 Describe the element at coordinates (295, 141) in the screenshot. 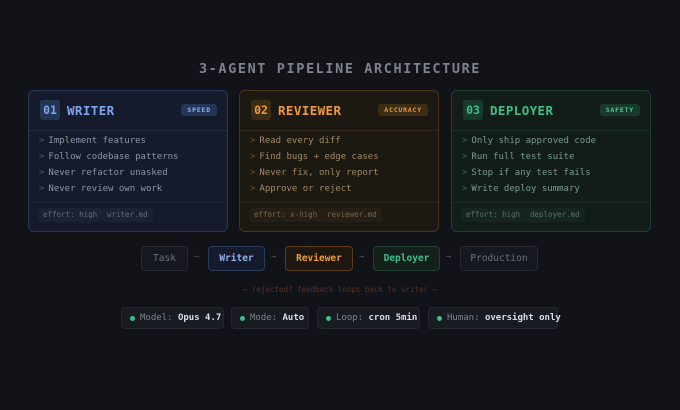

I see `list-item: > Read every diff` at that location.